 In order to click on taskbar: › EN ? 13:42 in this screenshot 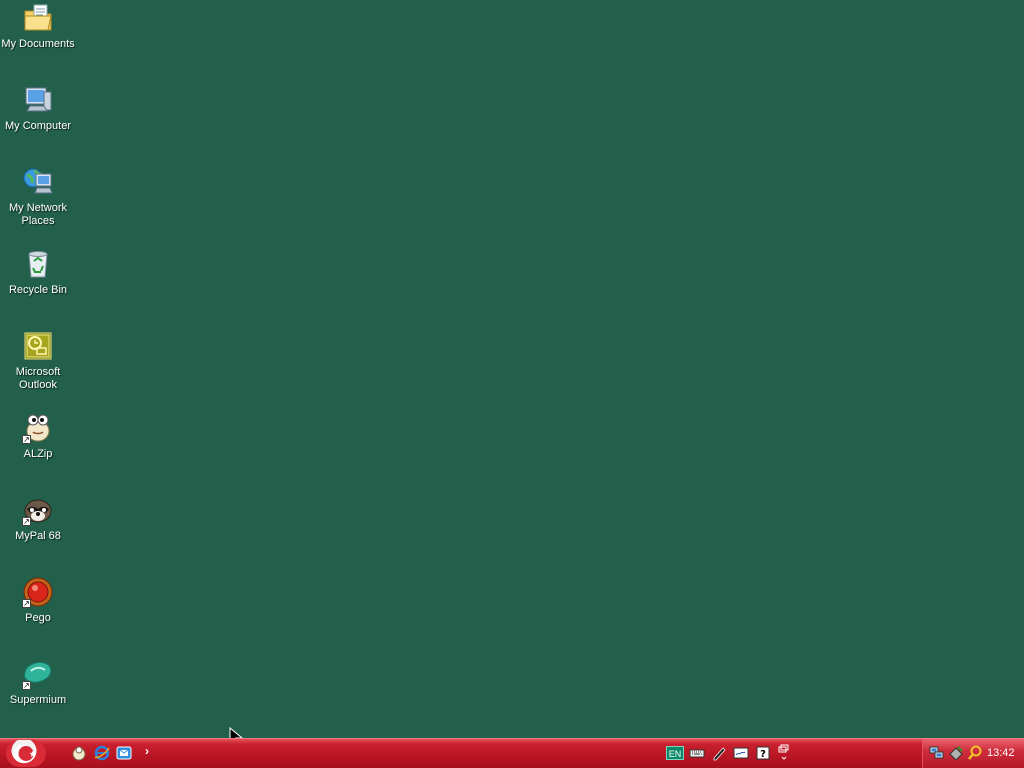, I will do `click(512, 753)`.